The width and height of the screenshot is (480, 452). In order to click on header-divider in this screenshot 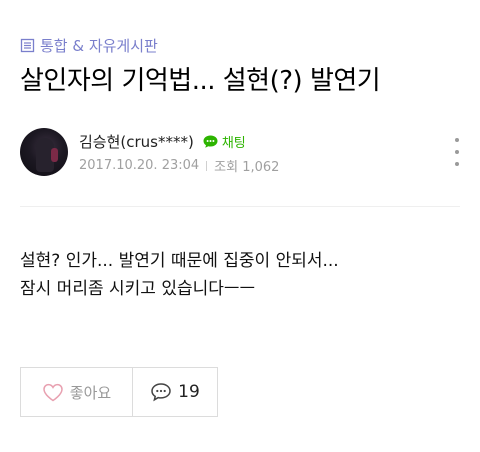, I will do `click(240, 206)`.